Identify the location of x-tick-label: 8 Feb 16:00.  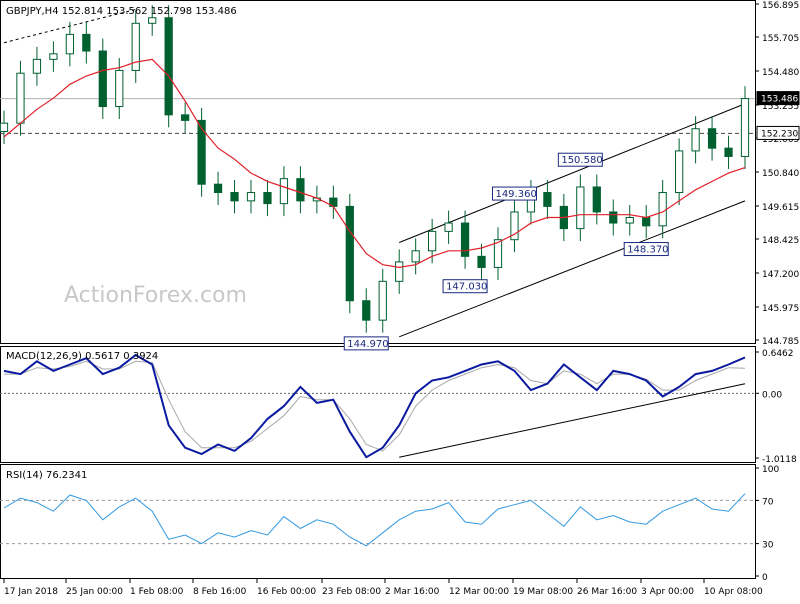
(220, 592).